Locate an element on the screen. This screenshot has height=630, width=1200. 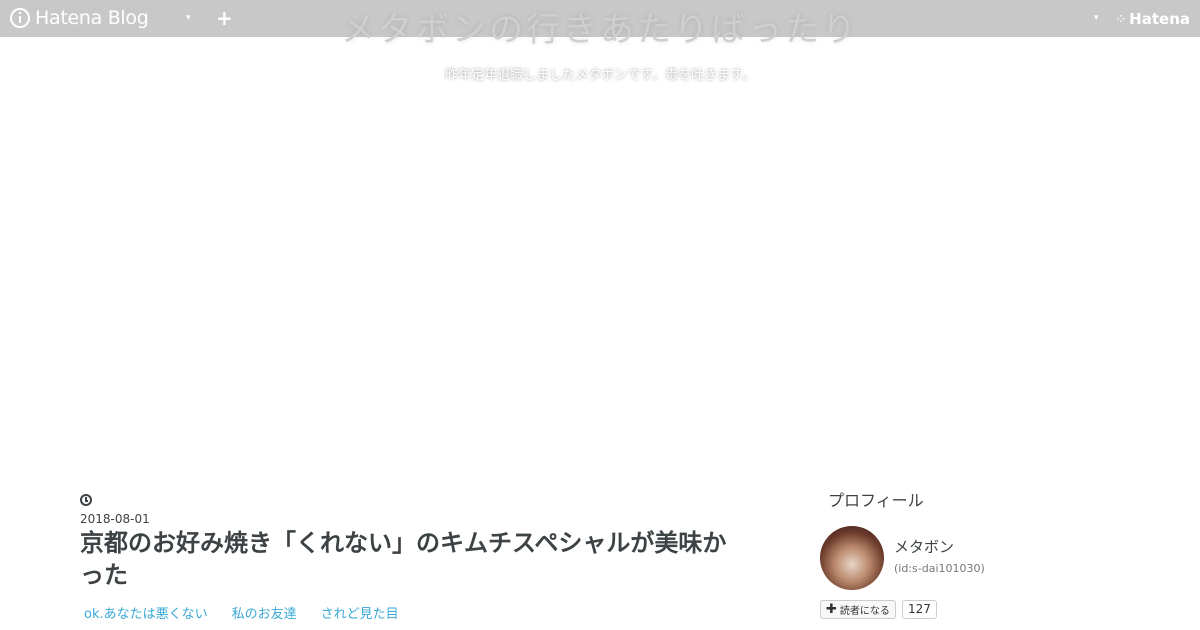
entry-title: 京都のお好み焼き「くれない」のキムチスペシャルが美味かった is located at coordinates (410, 559).